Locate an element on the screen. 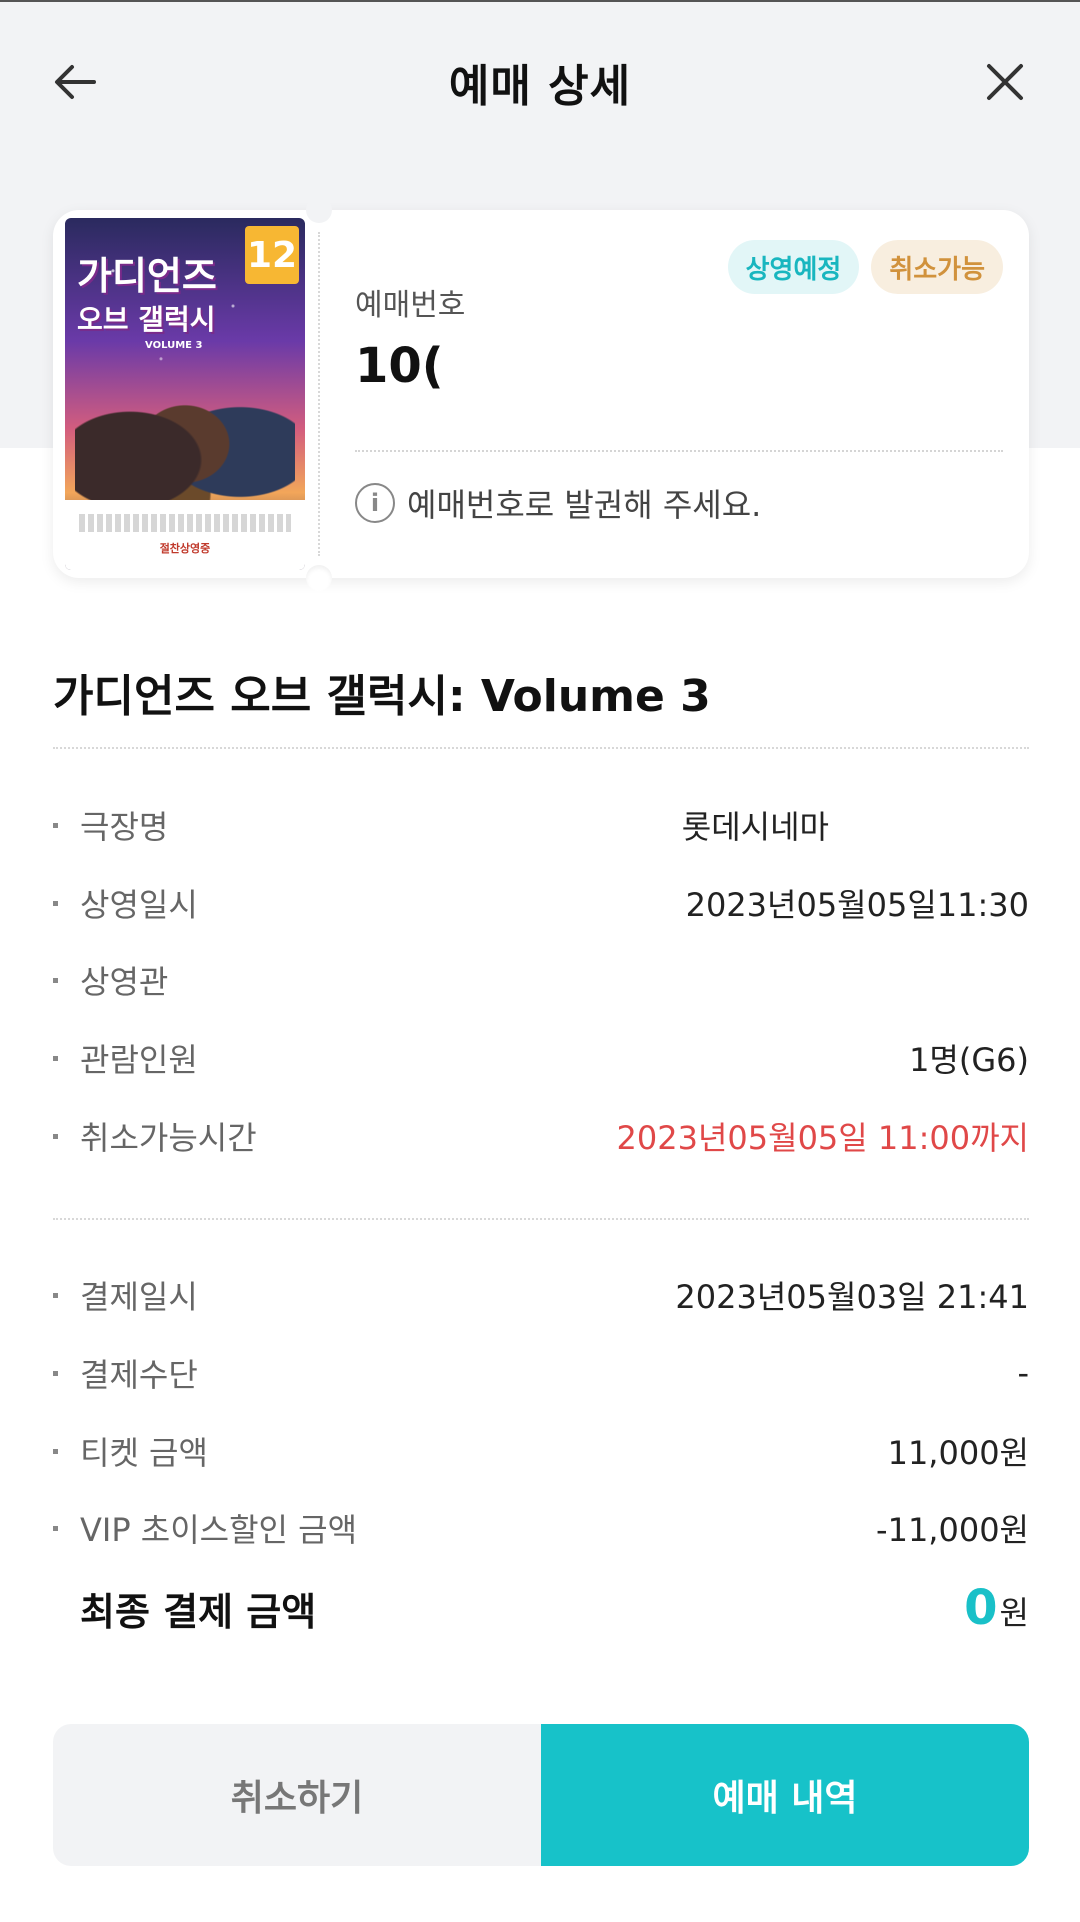 The width and height of the screenshot is (1080, 1922). info-icon: i is located at coordinates (375, 503).